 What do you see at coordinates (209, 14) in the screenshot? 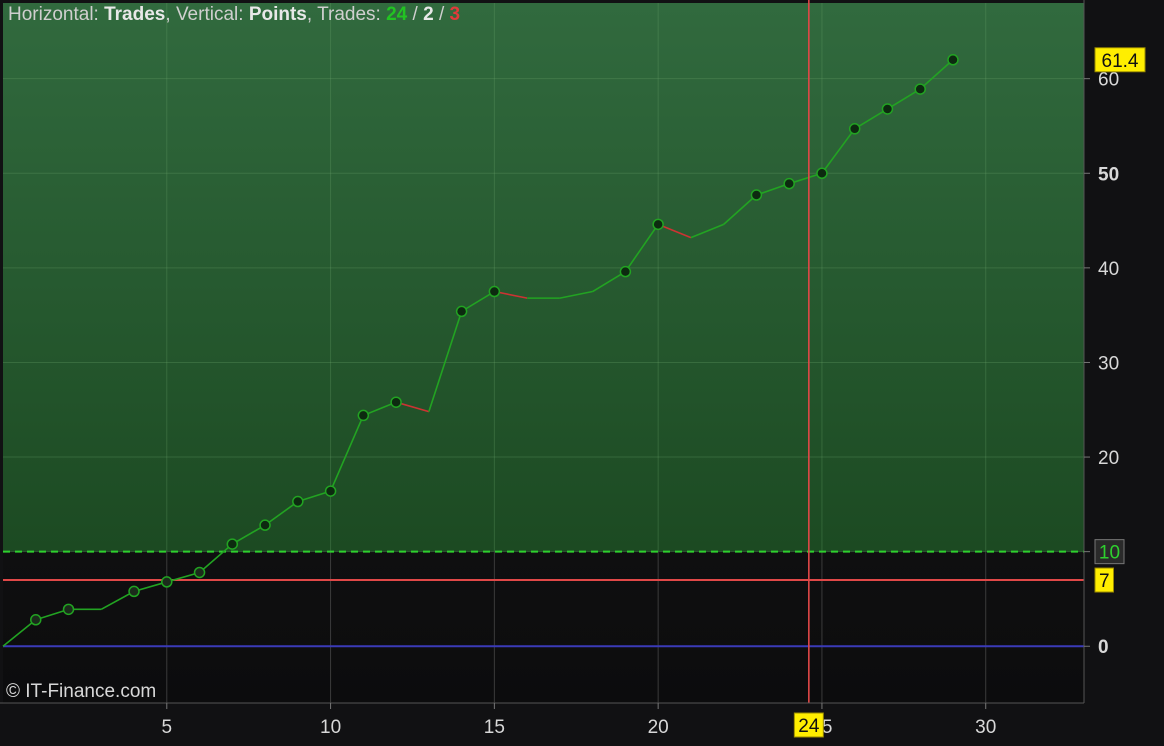
I see `vertical-label: Vertical:` at bounding box center [209, 14].